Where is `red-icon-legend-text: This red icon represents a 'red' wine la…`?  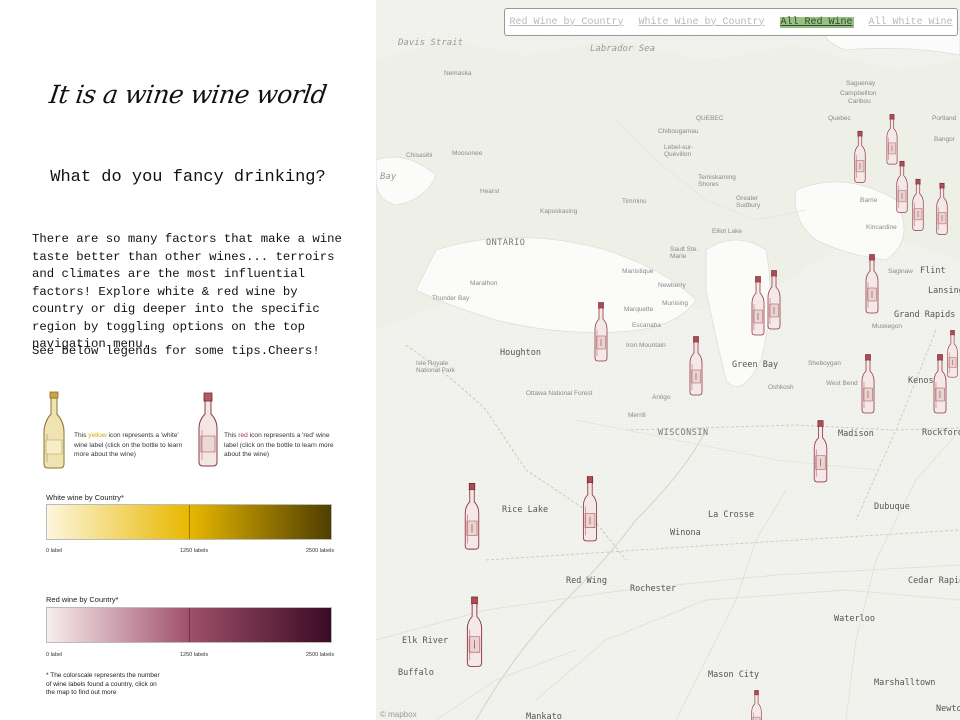 red-icon-legend-text: This red icon represents a 'red' wine la… is located at coordinates (283, 445).